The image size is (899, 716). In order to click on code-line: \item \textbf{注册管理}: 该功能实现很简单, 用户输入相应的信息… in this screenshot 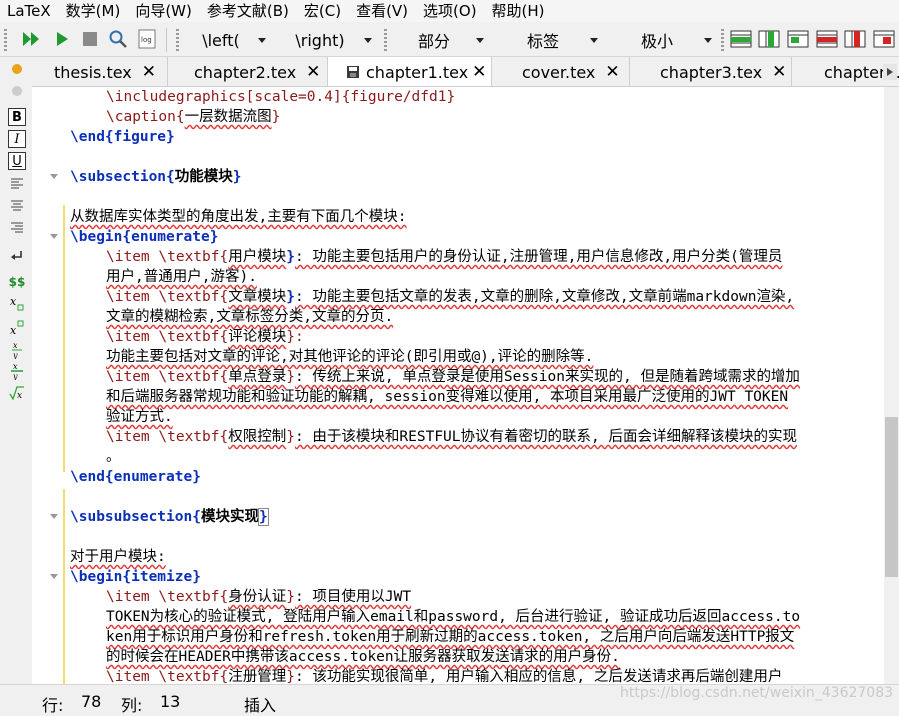, I will do `click(444, 676)`.